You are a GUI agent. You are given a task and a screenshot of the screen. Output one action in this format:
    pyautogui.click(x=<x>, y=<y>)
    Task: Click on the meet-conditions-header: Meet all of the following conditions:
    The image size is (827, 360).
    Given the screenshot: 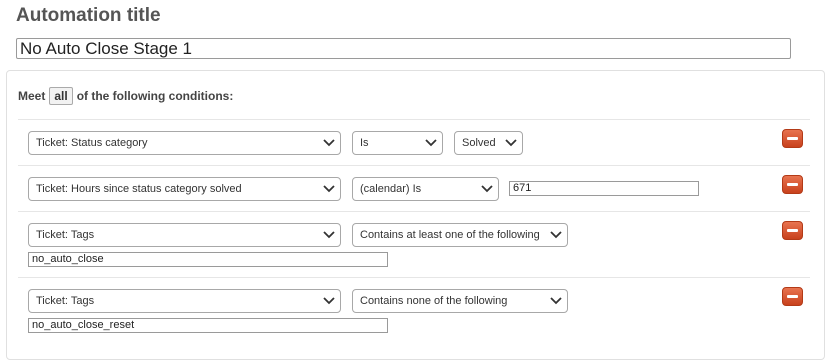 What is the action you would take?
    pyautogui.click(x=125, y=96)
    